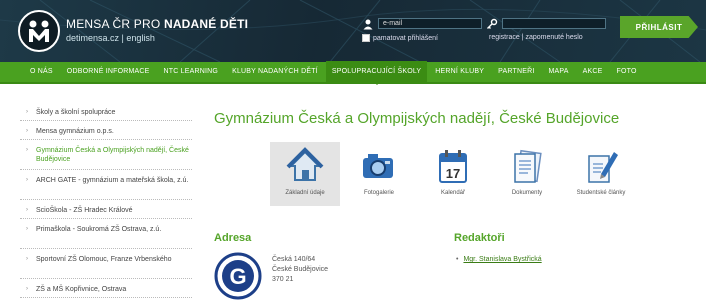 The image size is (706, 305). Describe the element at coordinates (430, 23) in the screenshot. I see `email-field: e-mail` at that location.